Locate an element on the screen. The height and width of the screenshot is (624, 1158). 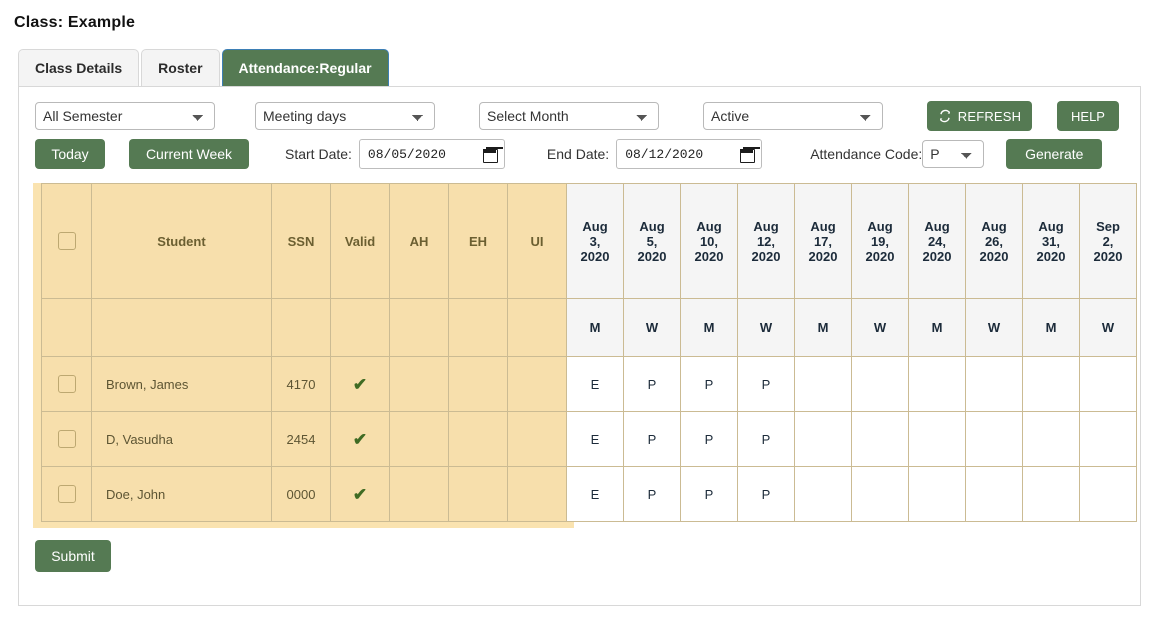
weekday-header: W is located at coordinates (994, 327).